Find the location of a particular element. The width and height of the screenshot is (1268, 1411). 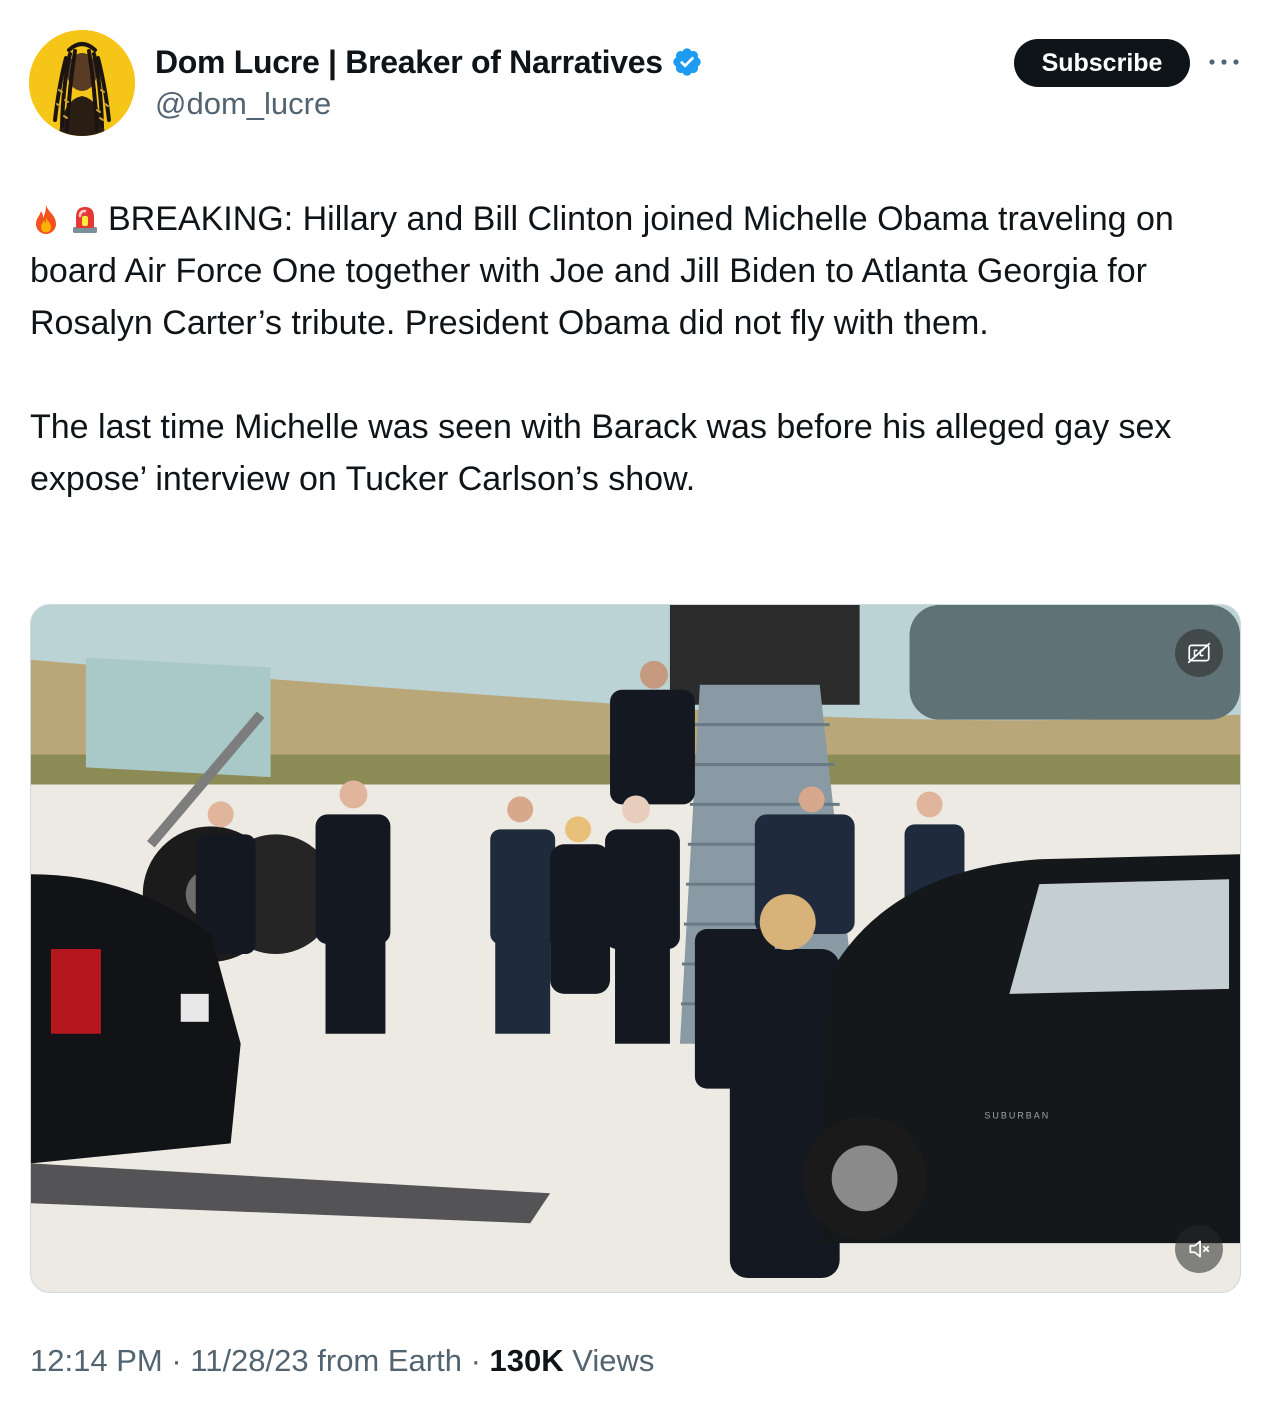

subscribe-button: Subscribe is located at coordinates (1102, 63).